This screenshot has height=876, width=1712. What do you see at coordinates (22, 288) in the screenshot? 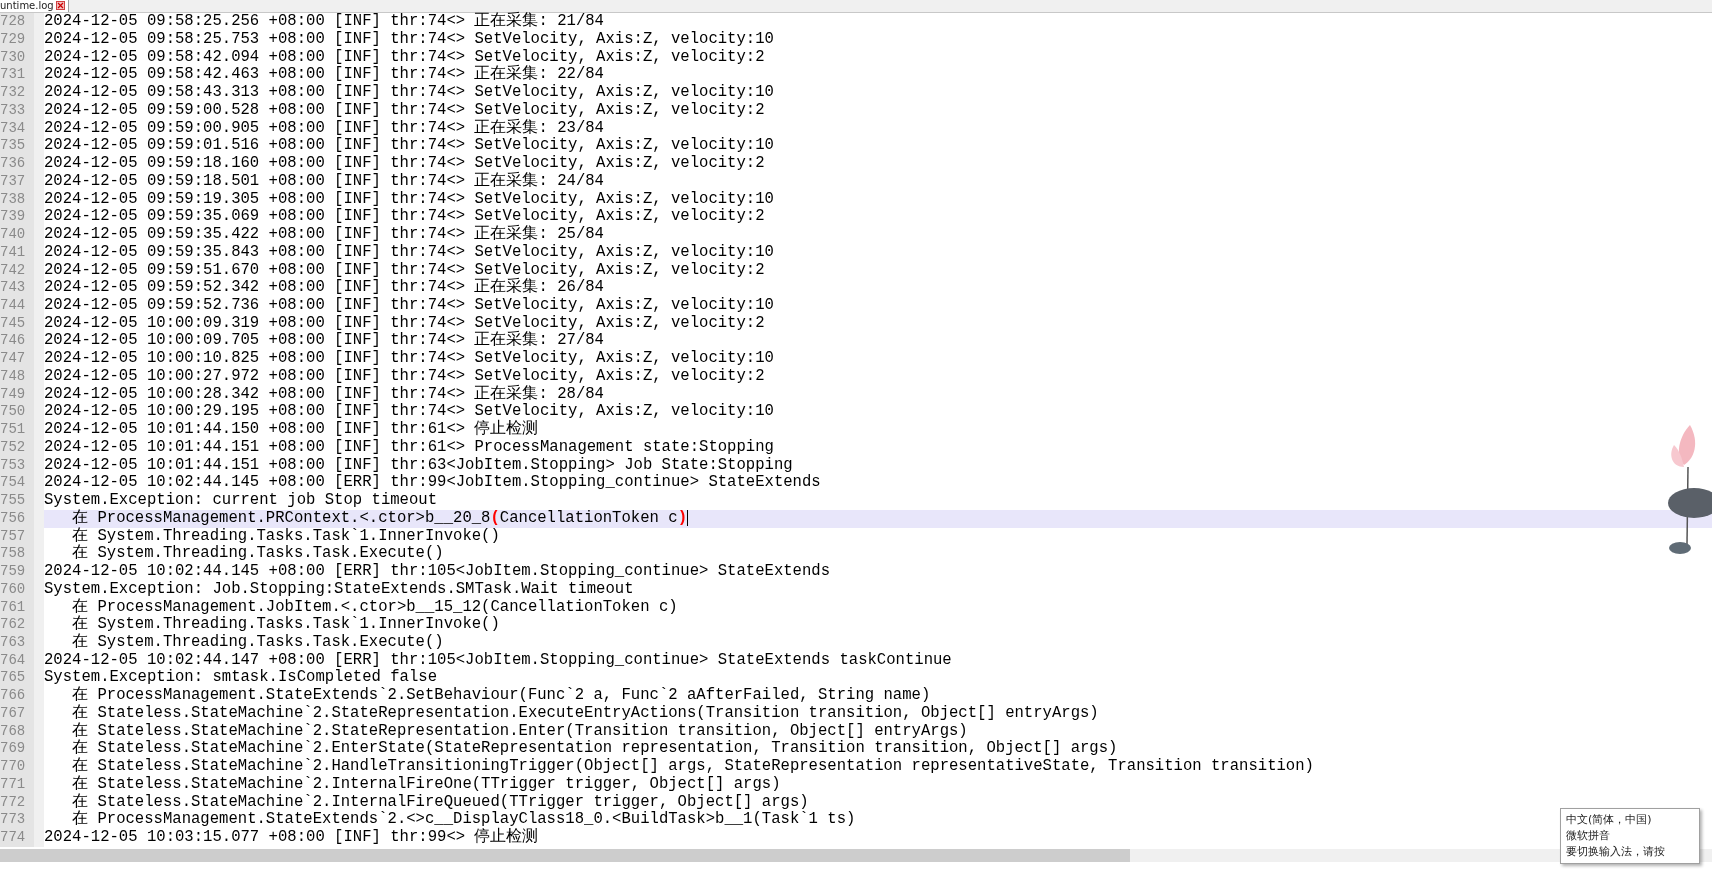
I see `line-number: 743` at bounding box center [22, 288].